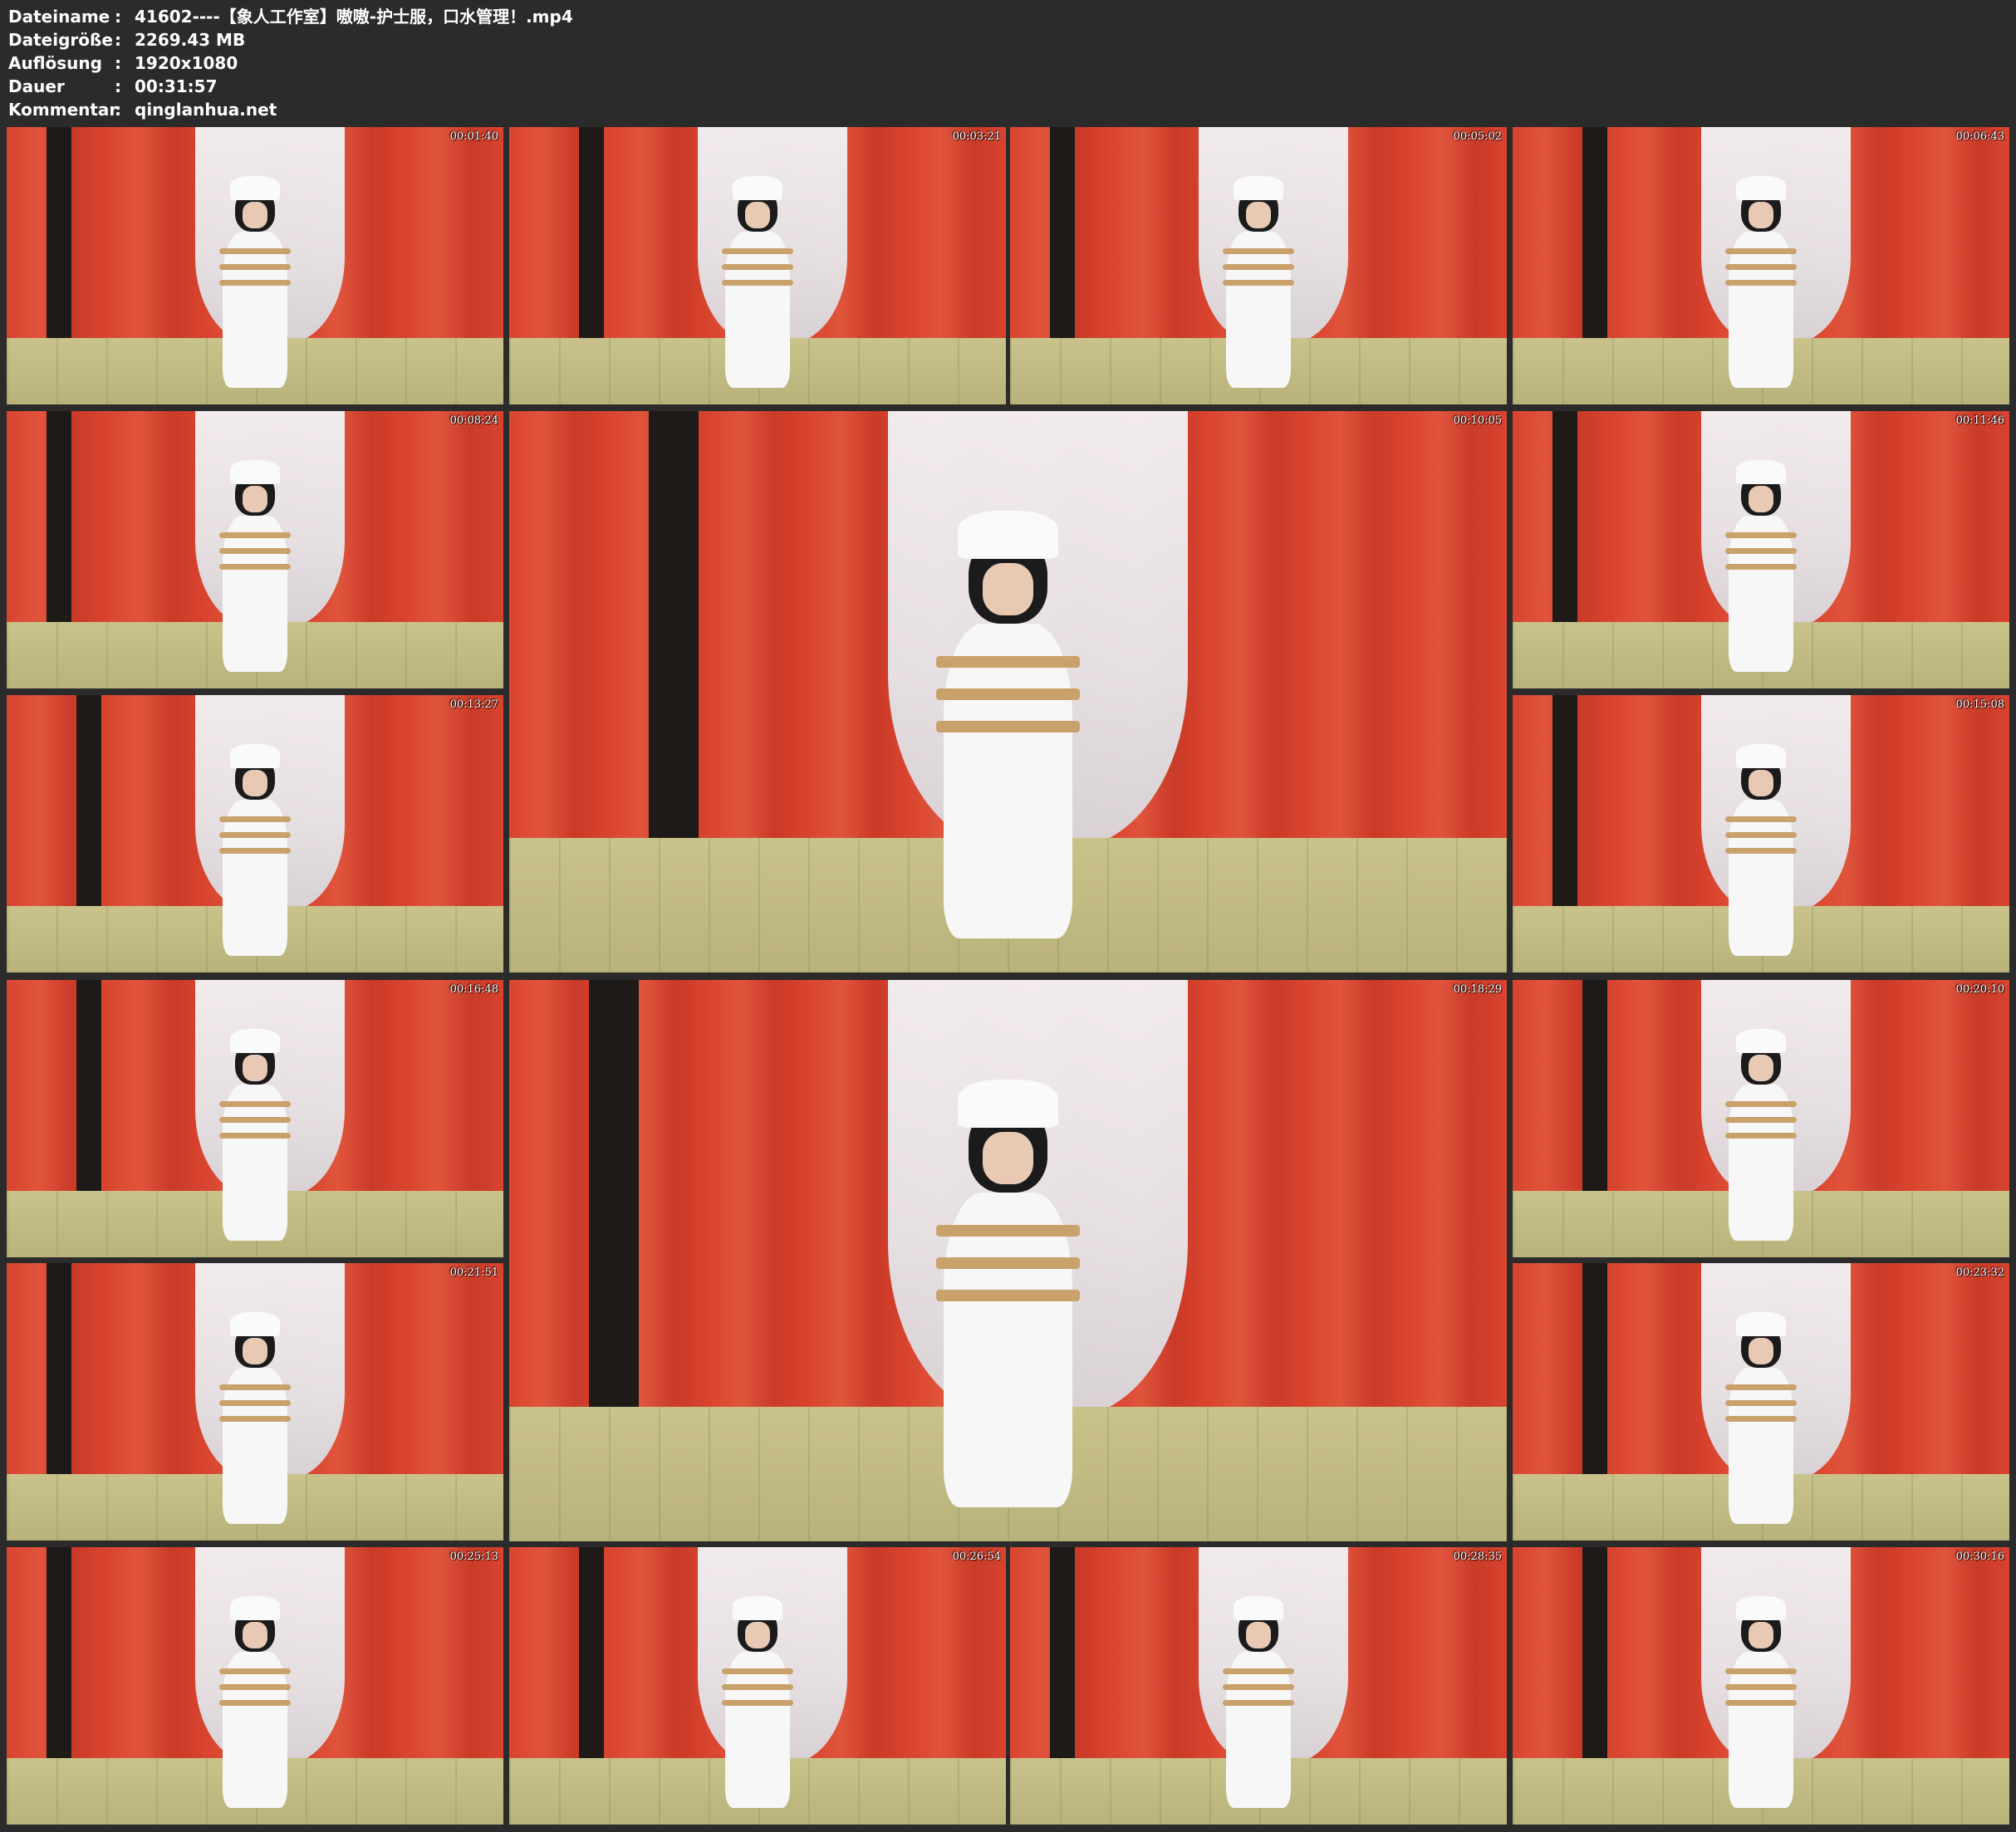 This screenshot has width=2016, height=1832. I want to click on thumbnail-timestamp: 00:03:21, so click(976, 136).